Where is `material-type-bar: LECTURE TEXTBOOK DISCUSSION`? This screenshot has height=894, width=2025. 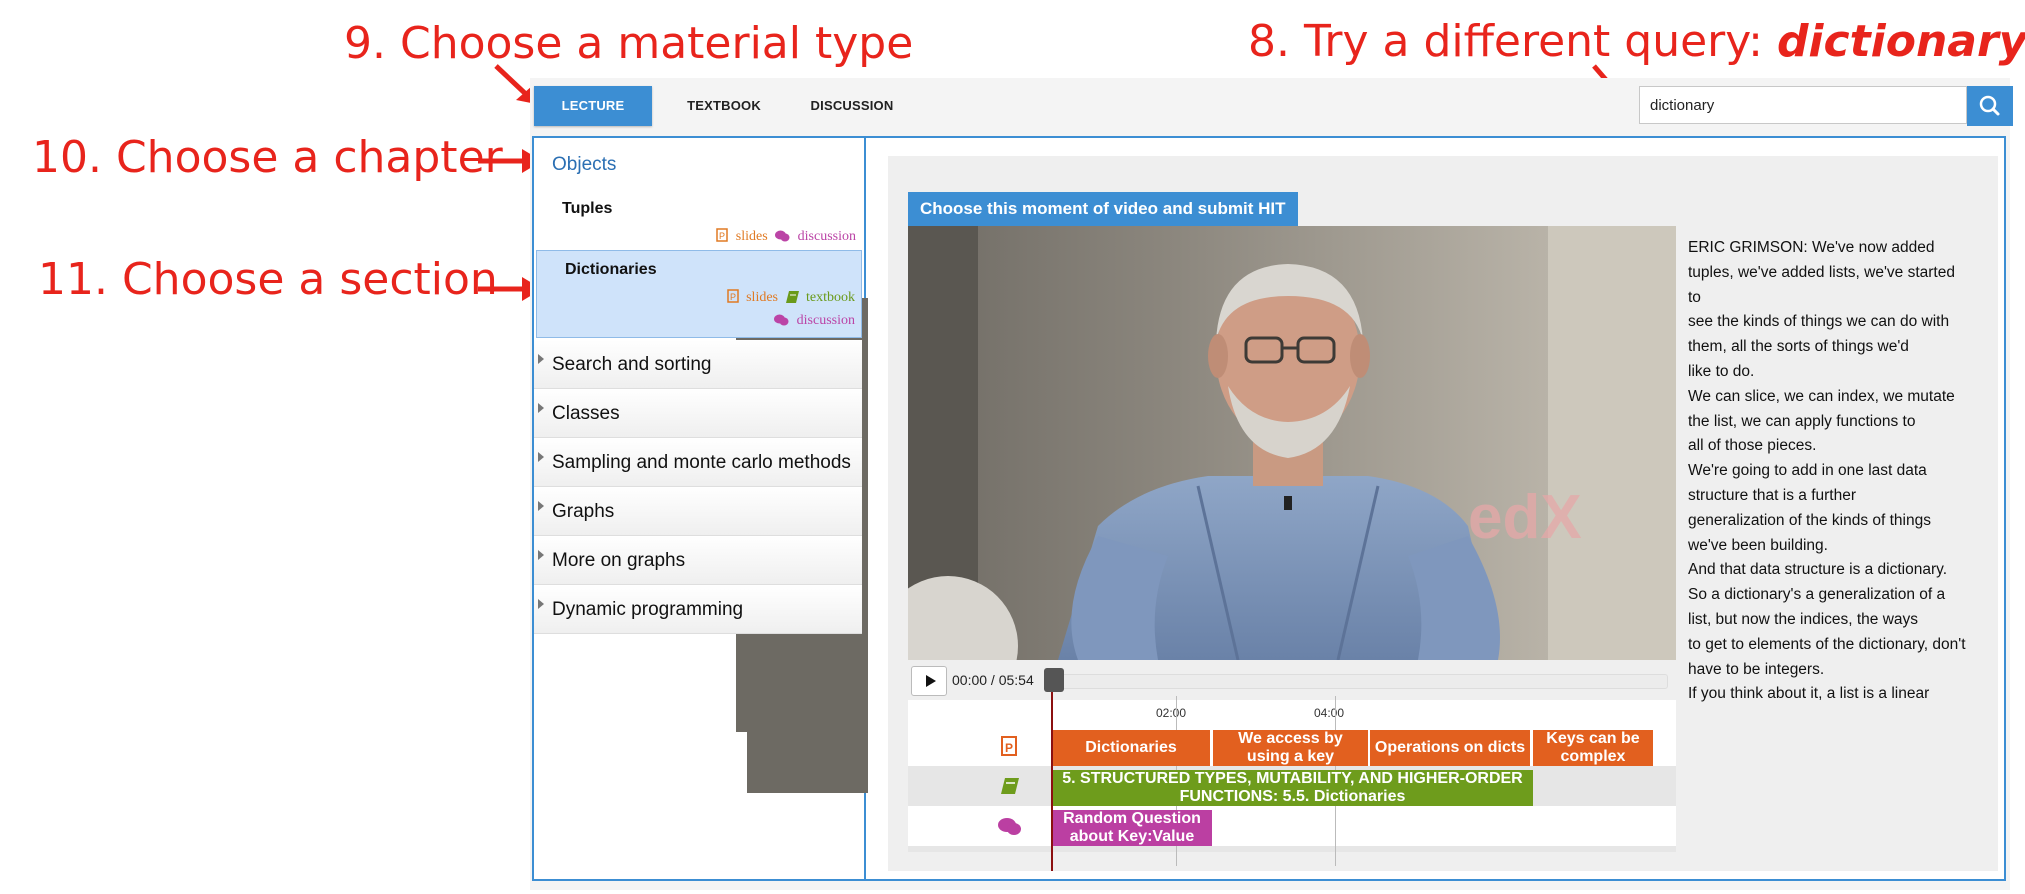
material-type-bar: LECTURE TEXTBOOK DISCUSSION is located at coordinates (1271, 107).